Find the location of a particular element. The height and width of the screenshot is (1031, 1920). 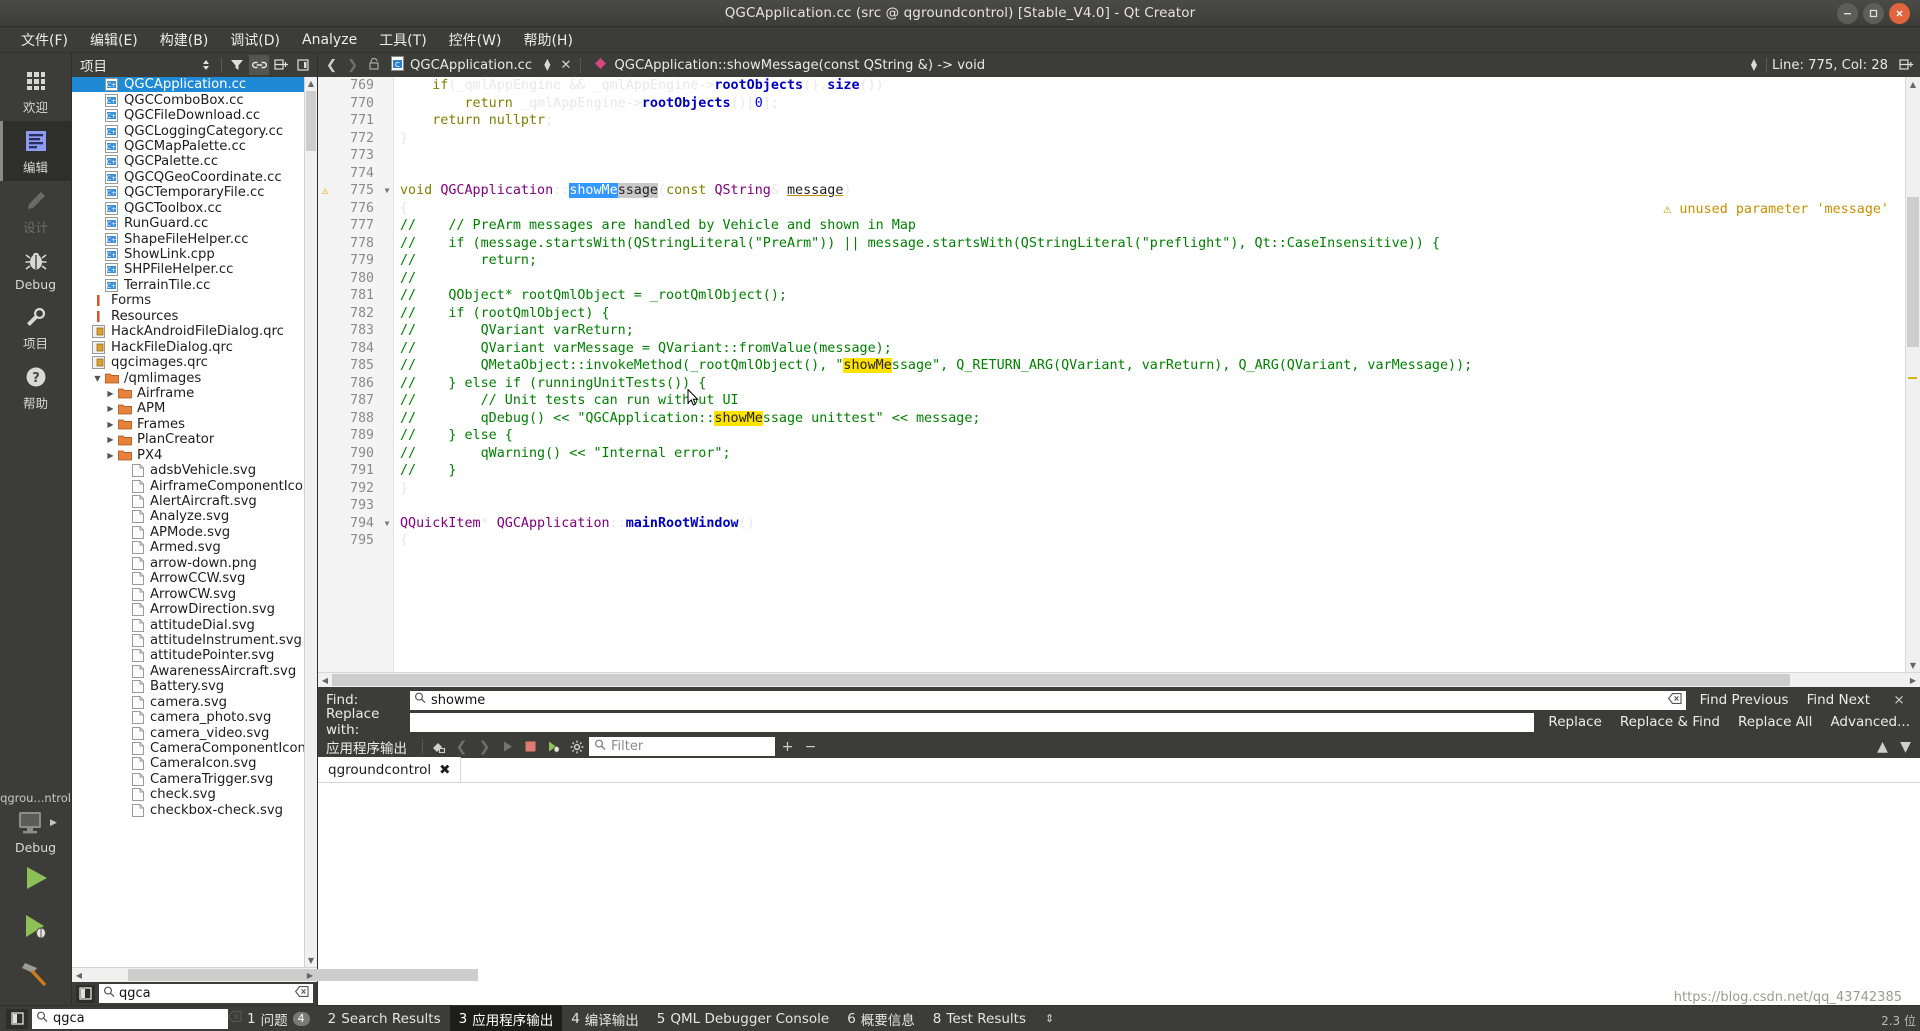

mode-edit: 编辑 is located at coordinates (35, 151).